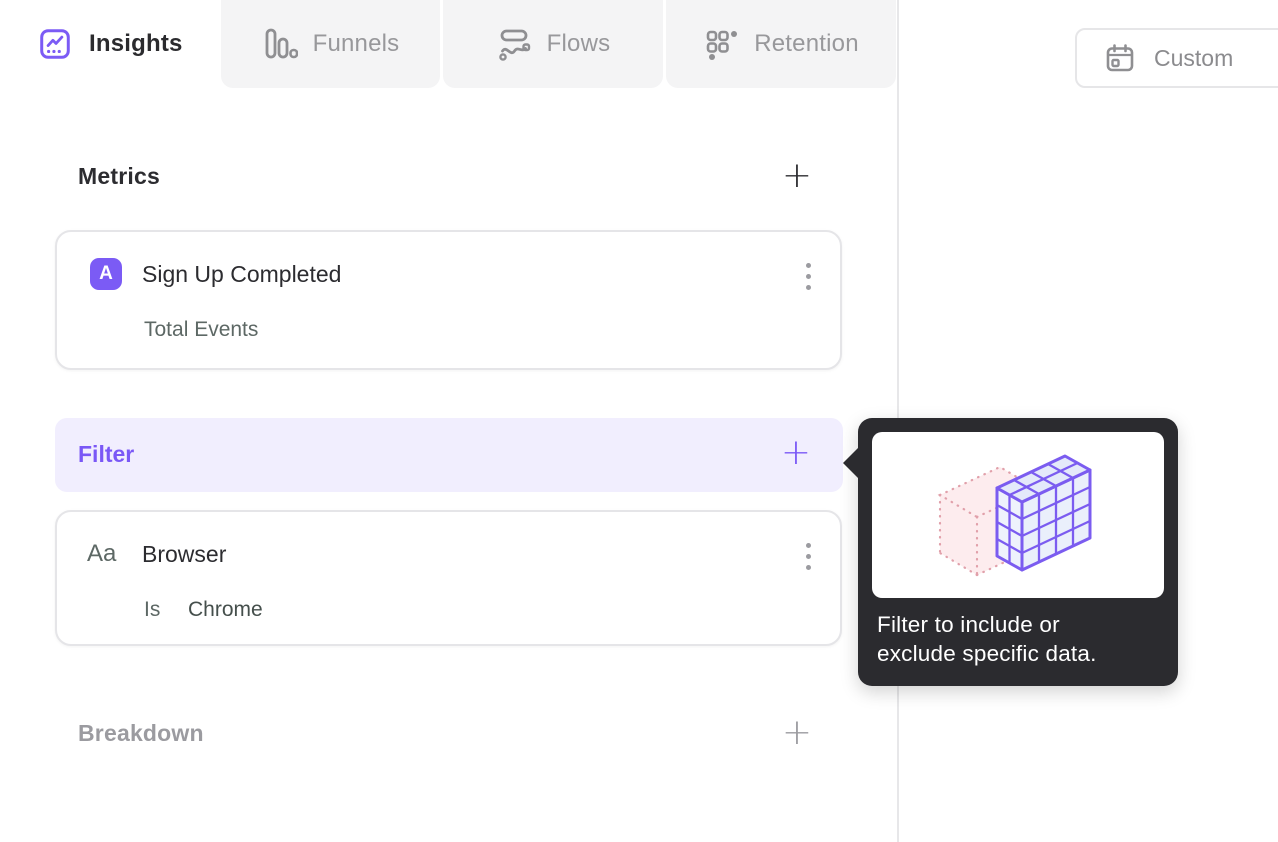 The width and height of the screenshot is (1278, 842). I want to click on metric-card: A Sign Up Completed Total Events, so click(448, 300).